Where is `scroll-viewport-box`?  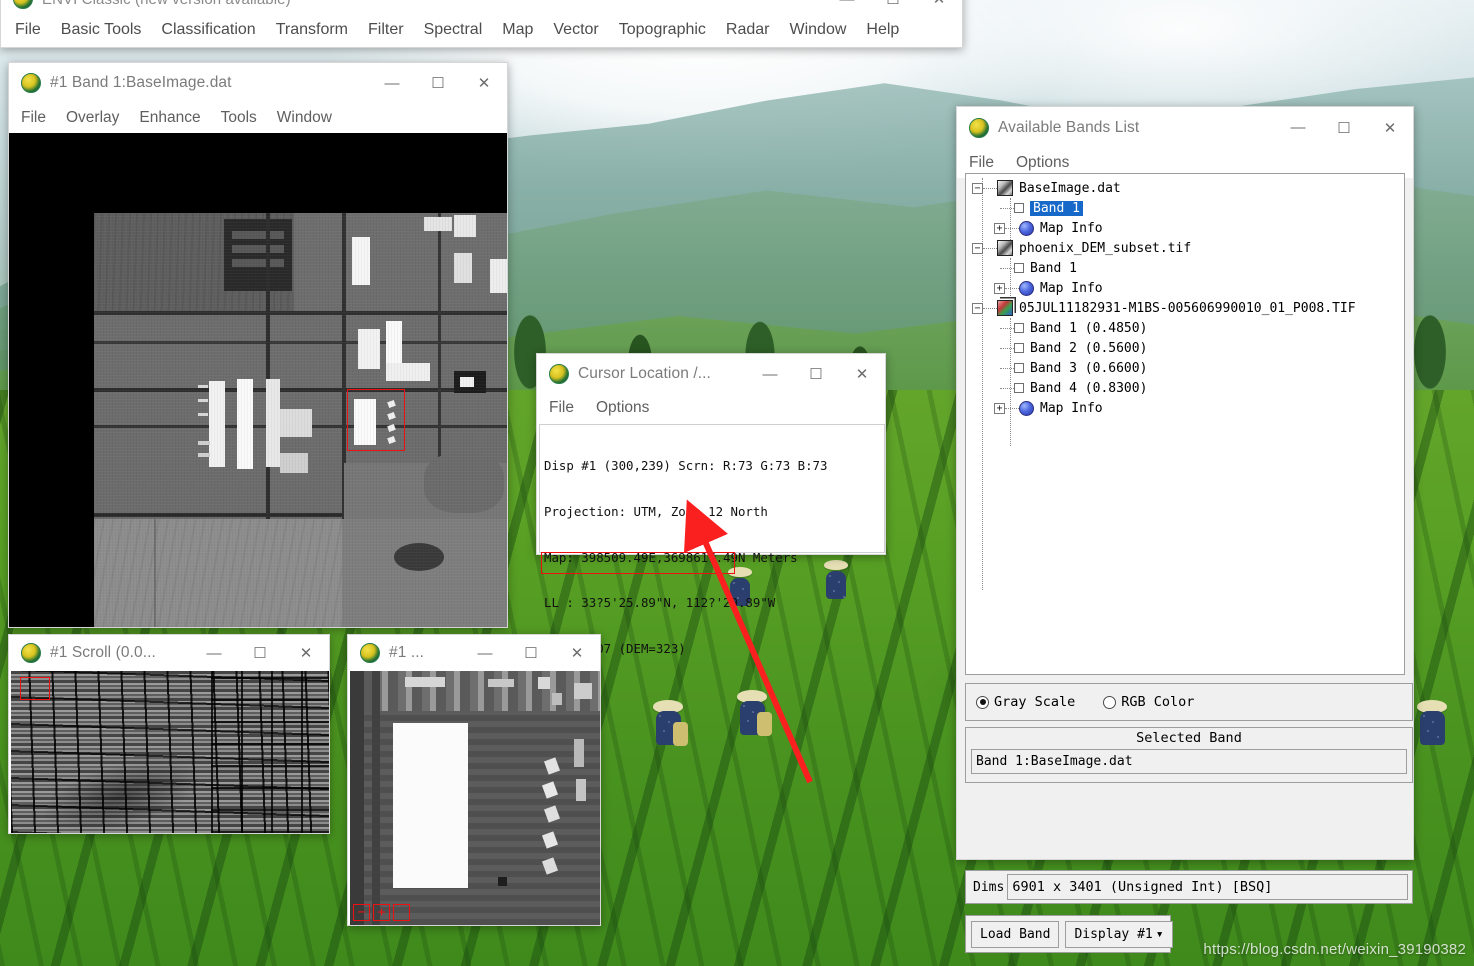
scroll-viewport-box is located at coordinates (35, 688).